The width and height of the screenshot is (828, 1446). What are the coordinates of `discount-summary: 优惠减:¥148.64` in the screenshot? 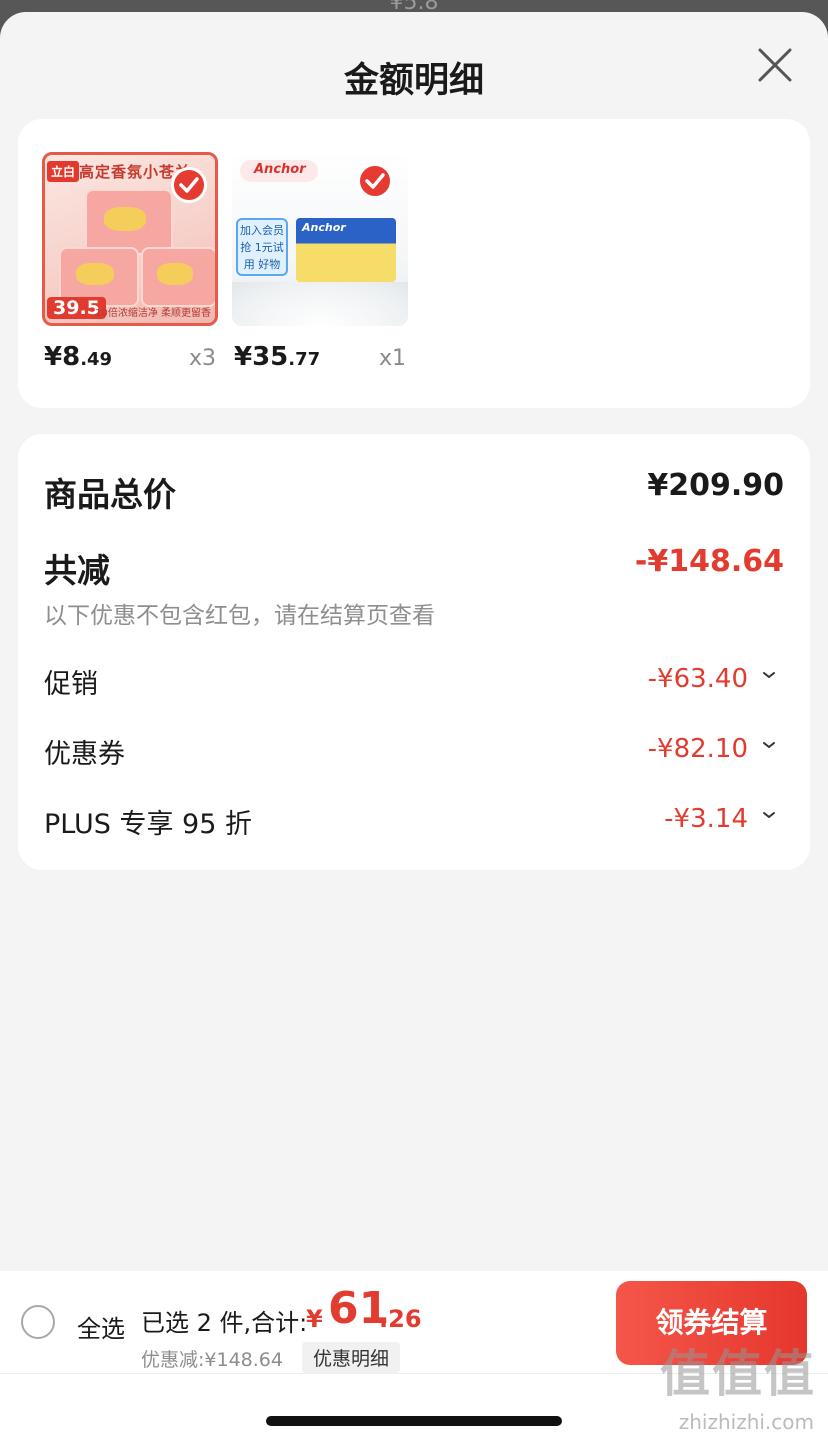 It's located at (212, 1360).